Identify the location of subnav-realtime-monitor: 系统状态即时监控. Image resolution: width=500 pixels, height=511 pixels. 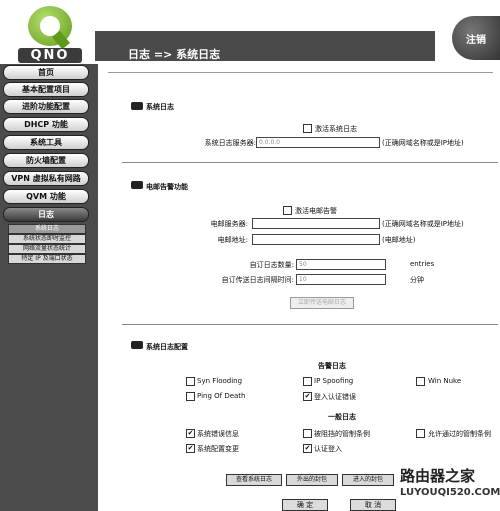
(47, 239).